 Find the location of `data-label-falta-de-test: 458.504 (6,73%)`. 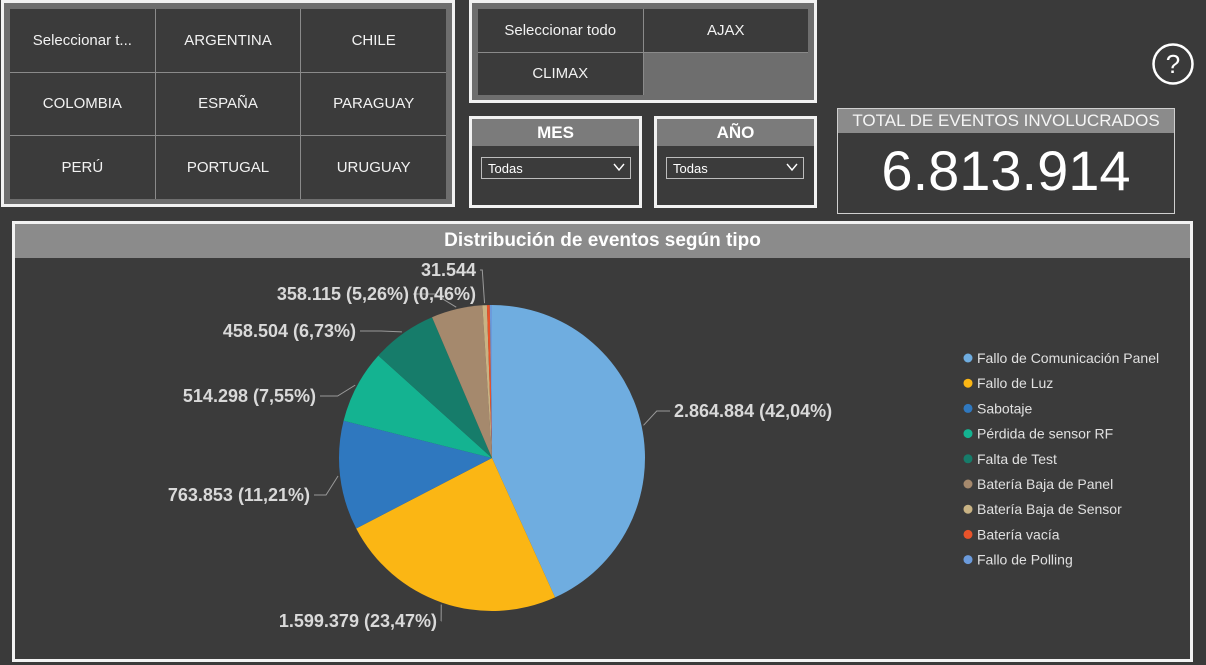

data-label-falta-de-test: 458.504 (6,73%) is located at coordinates (289, 331).